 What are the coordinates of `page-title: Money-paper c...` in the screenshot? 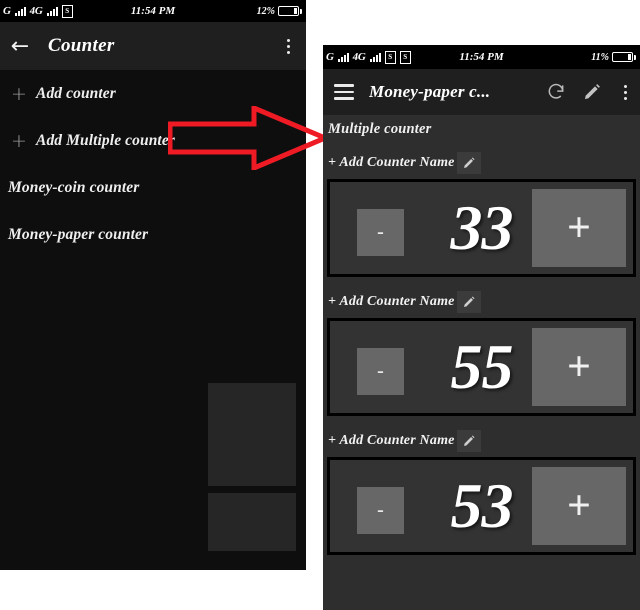 It's located at (430, 91).